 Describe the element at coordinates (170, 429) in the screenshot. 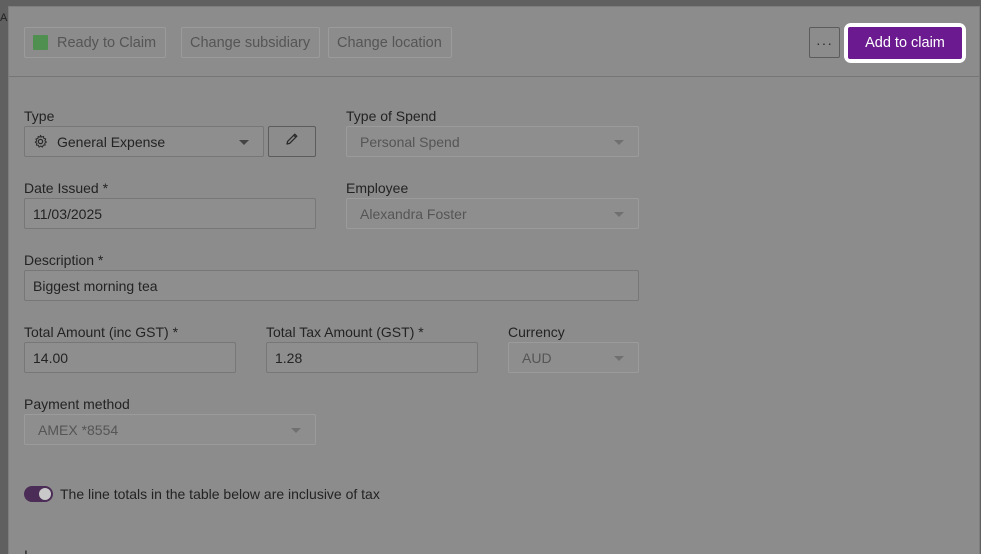

I see `payment-method-select: AMEX *8554` at that location.